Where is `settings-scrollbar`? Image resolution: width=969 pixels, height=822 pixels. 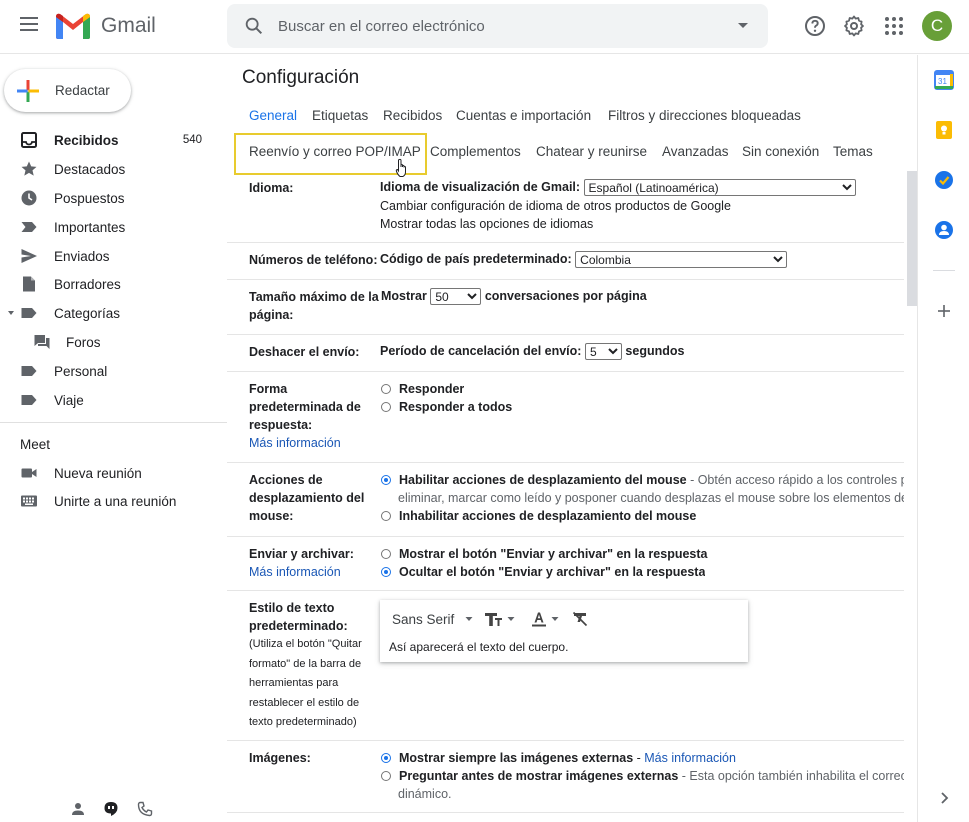 settings-scrollbar is located at coordinates (912, 238).